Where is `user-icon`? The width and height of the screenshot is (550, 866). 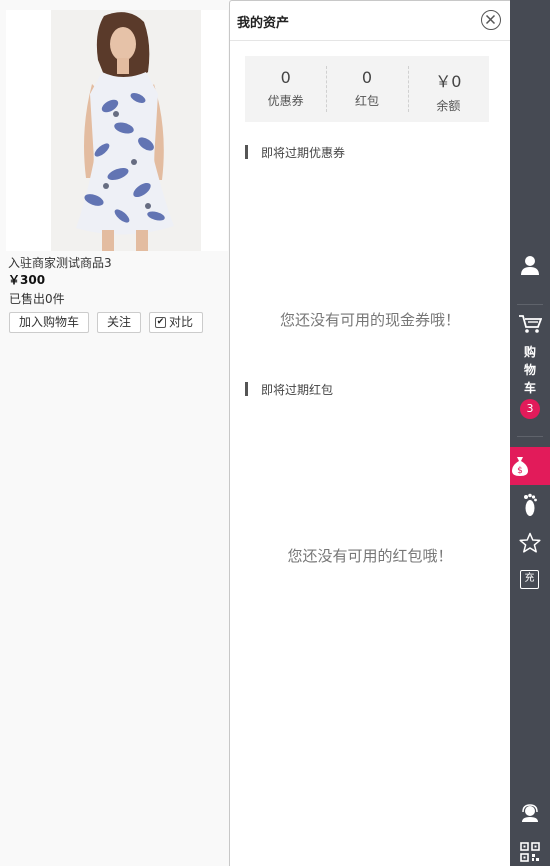 user-icon is located at coordinates (530, 265).